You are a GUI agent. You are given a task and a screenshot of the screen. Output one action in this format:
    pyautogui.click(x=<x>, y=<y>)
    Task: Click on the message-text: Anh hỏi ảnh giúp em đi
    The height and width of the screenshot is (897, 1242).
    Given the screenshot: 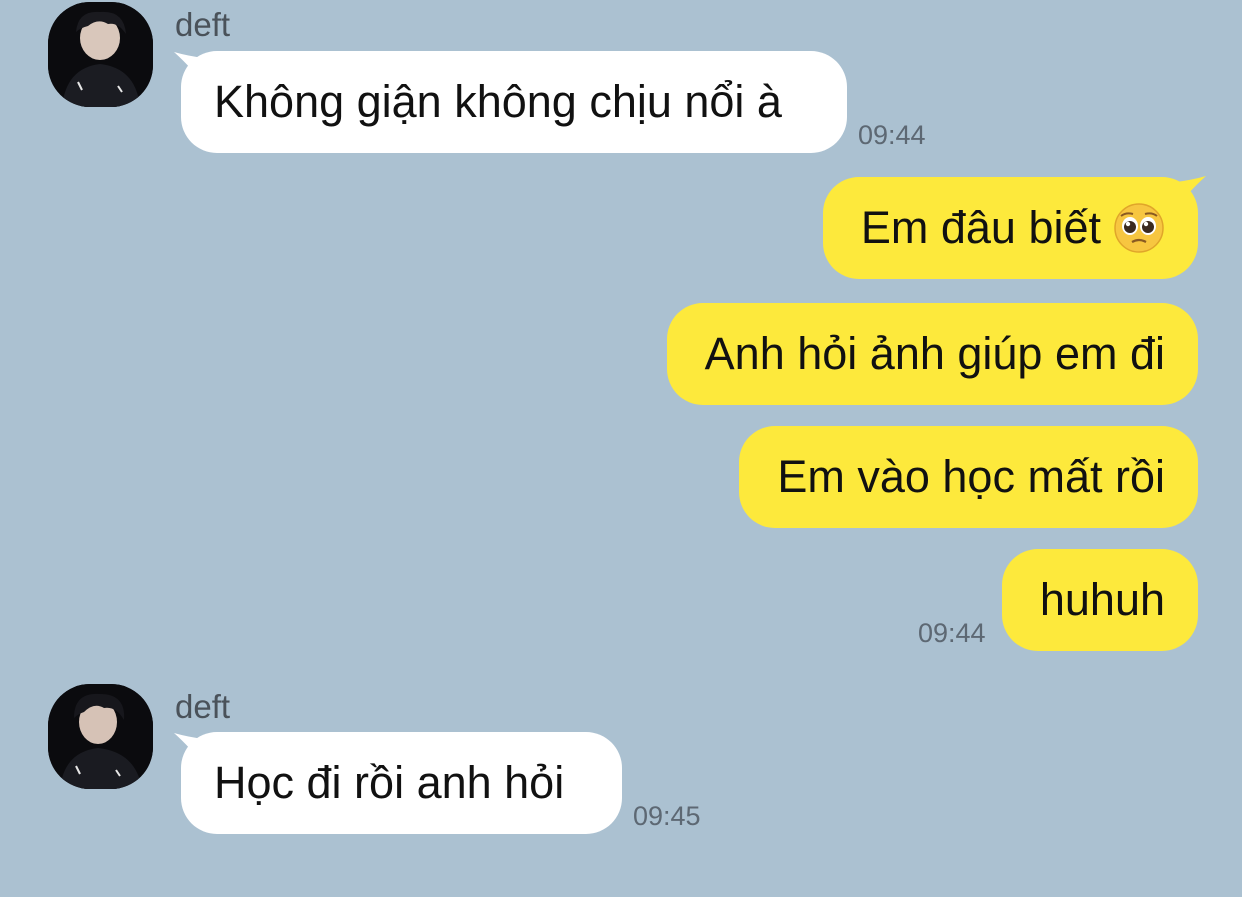 What is the action you would take?
    pyautogui.click(x=934, y=353)
    